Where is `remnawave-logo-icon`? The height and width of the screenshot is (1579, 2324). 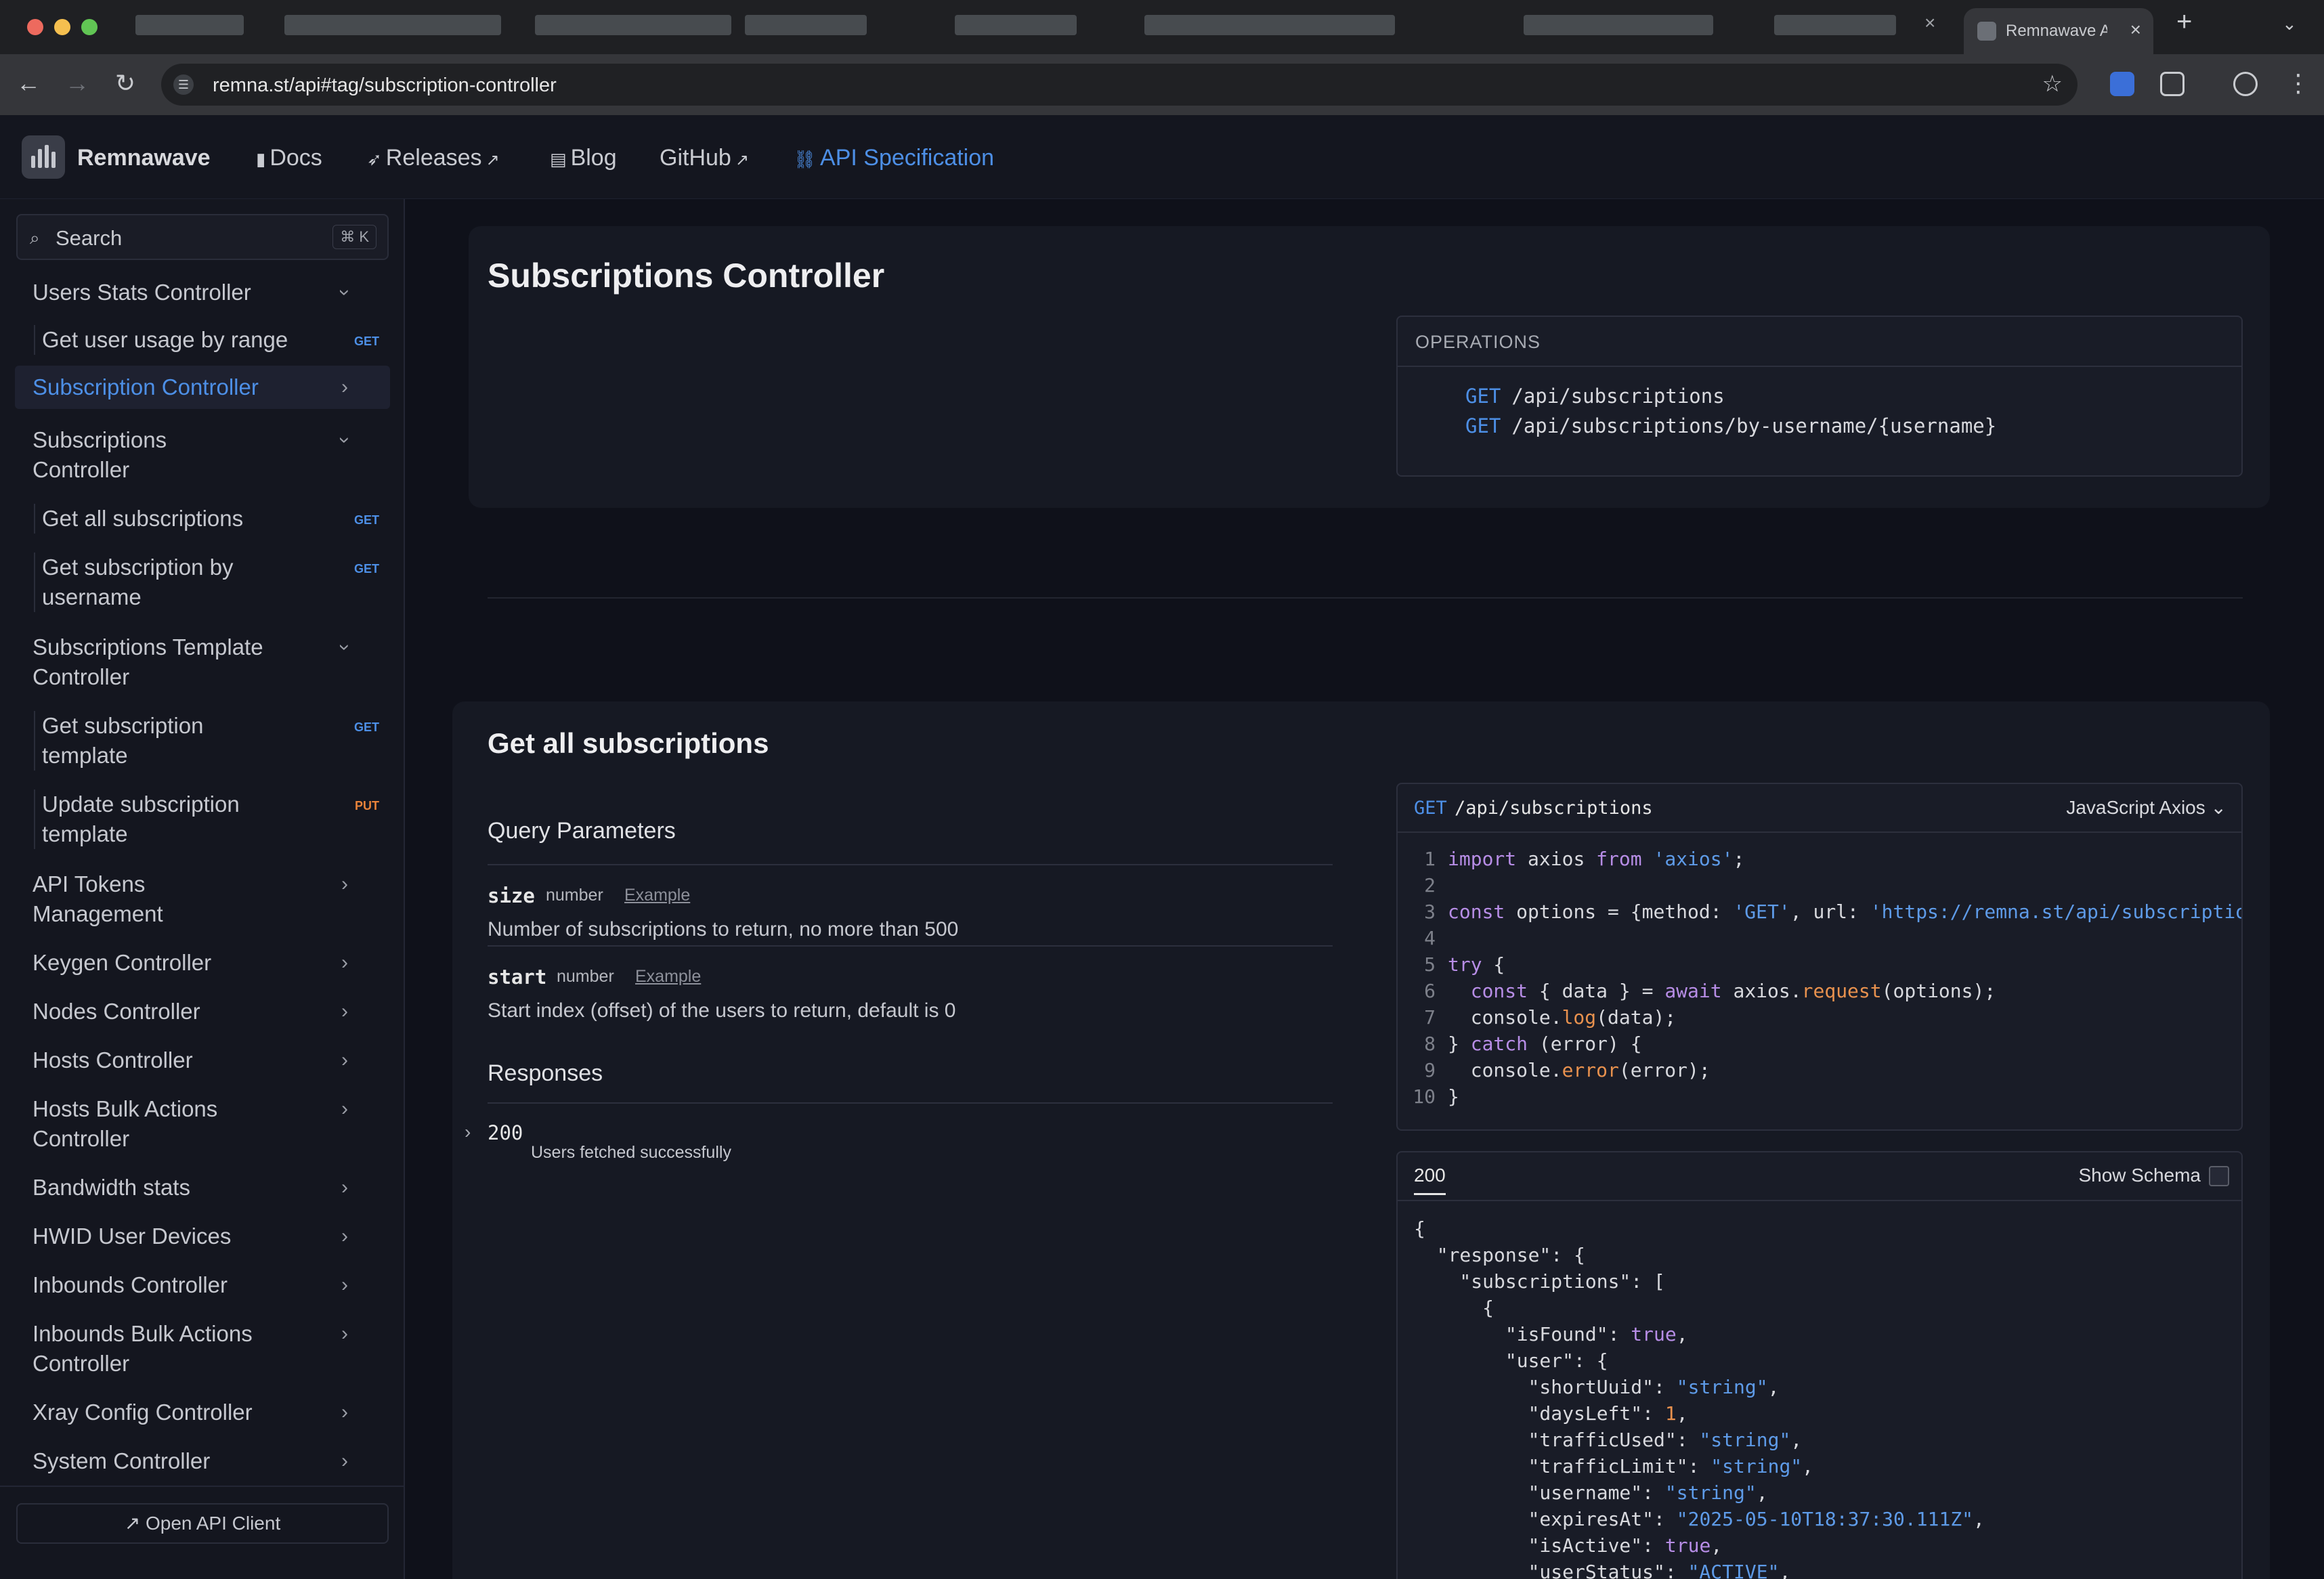 remnawave-logo-icon is located at coordinates (43, 157).